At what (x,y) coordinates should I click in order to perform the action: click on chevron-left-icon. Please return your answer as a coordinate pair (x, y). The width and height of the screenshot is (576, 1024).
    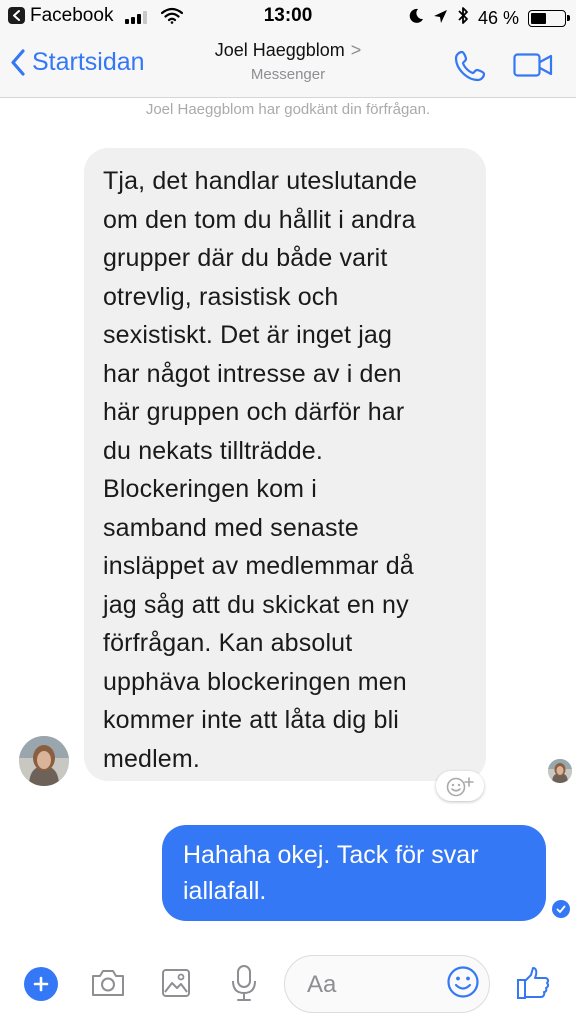
    Looking at the image, I should click on (18, 62).